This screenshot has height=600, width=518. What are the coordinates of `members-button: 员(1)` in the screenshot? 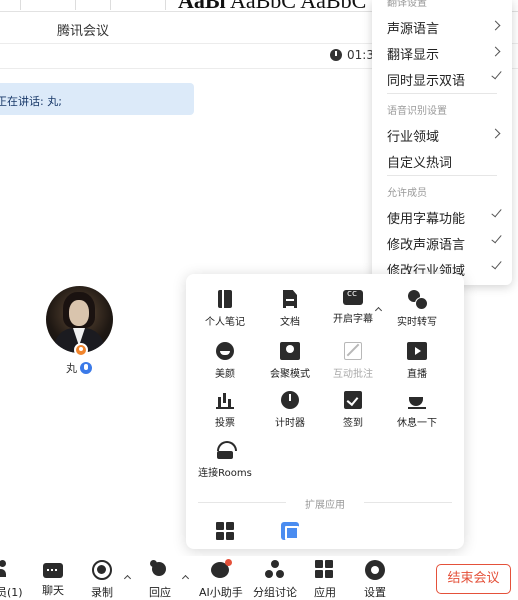 It's located at (11, 580).